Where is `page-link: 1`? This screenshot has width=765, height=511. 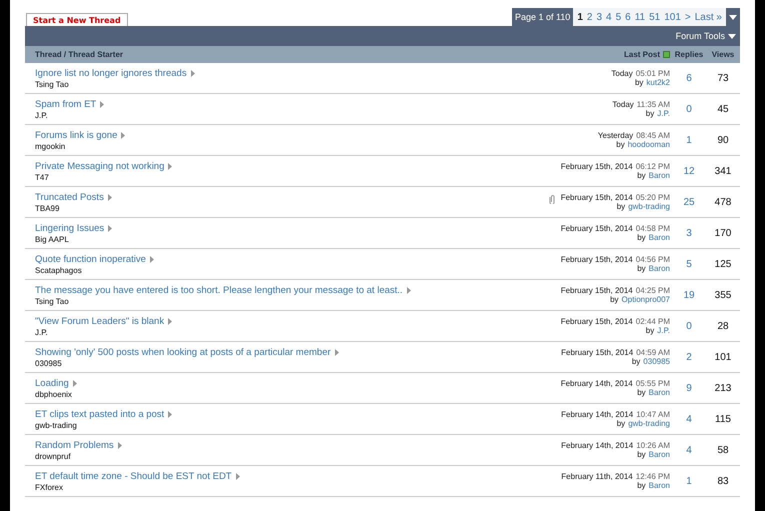
page-link: 1 is located at coordinates (580, 17).